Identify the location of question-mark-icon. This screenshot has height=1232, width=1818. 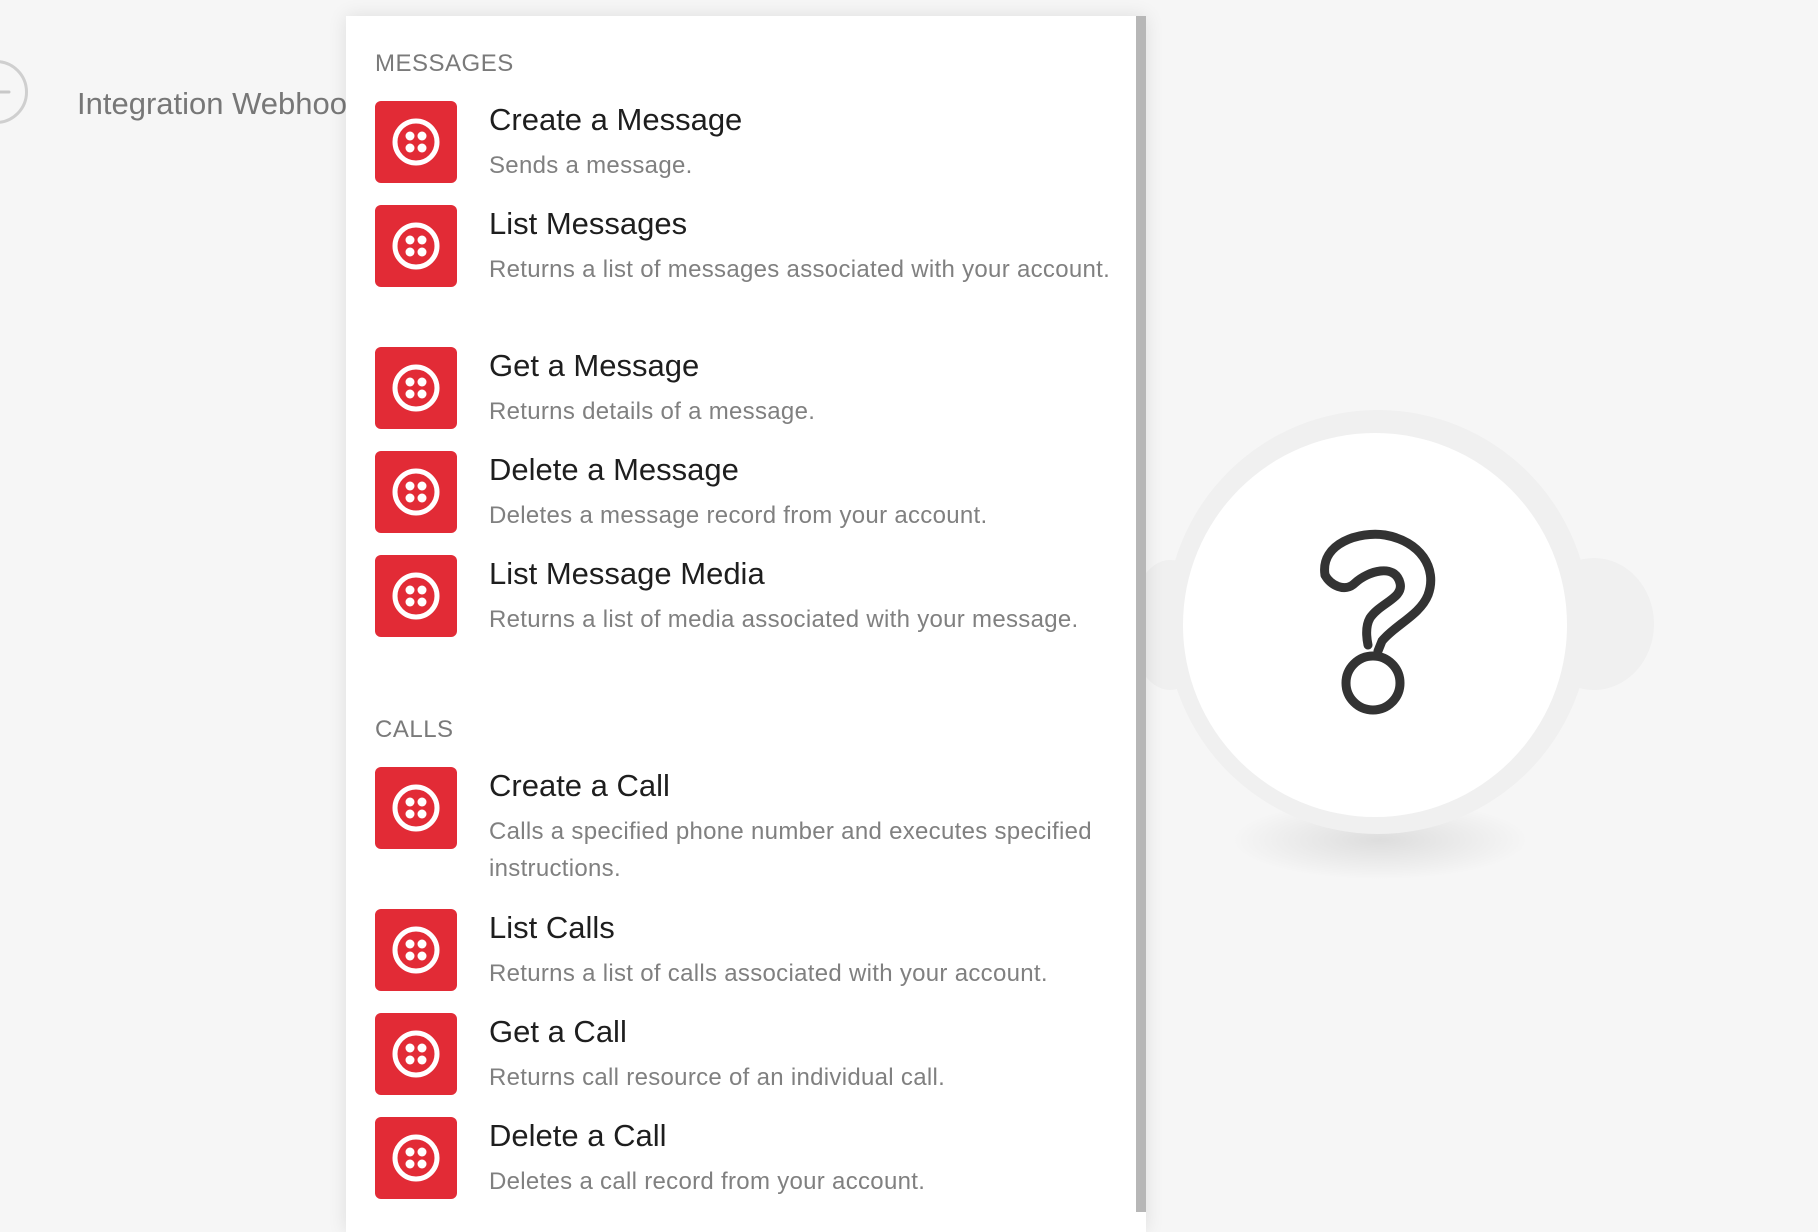
(1375, 625).